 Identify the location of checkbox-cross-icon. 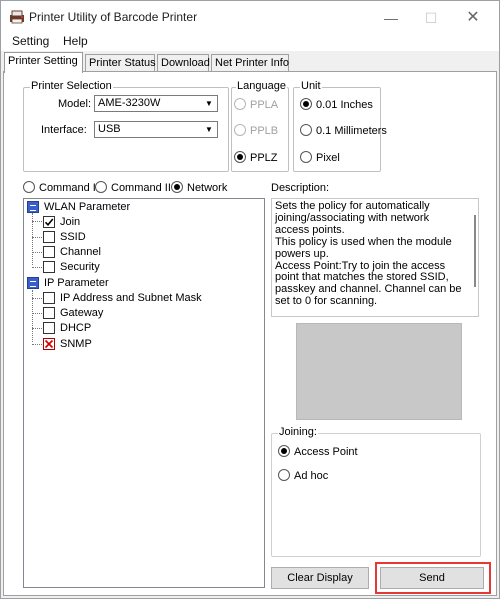
(49, 344).